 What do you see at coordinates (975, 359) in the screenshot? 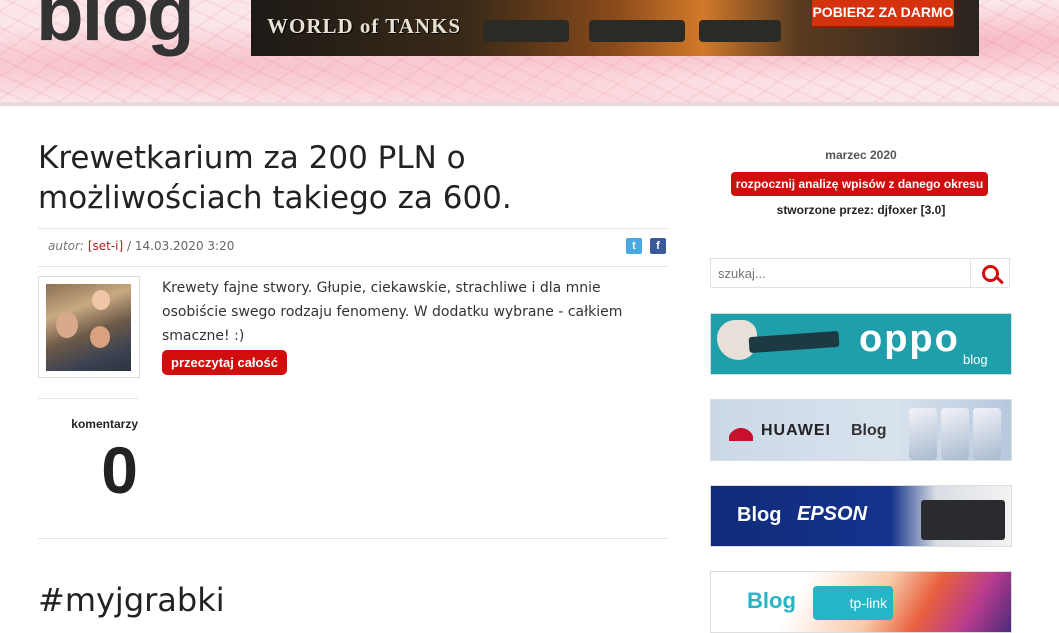
I see `ad-label: blog` at bounding box center [975, 359].